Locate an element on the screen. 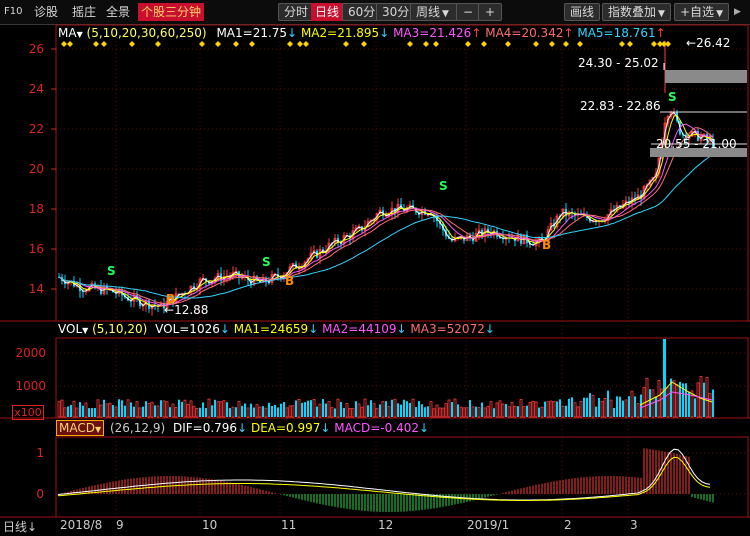  period-switch-button: 日线↓ is located at coordinates (20, 526).